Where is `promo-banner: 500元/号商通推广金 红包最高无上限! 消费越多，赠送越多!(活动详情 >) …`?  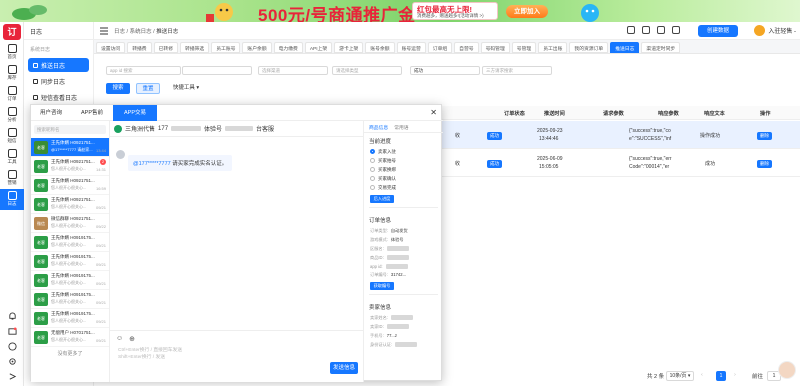
promo-banner: 500元/号商通推广金 红包最高无上限! 消费越多，赠送越多!(活动详情 >) … is located at coordinates (400, 11).